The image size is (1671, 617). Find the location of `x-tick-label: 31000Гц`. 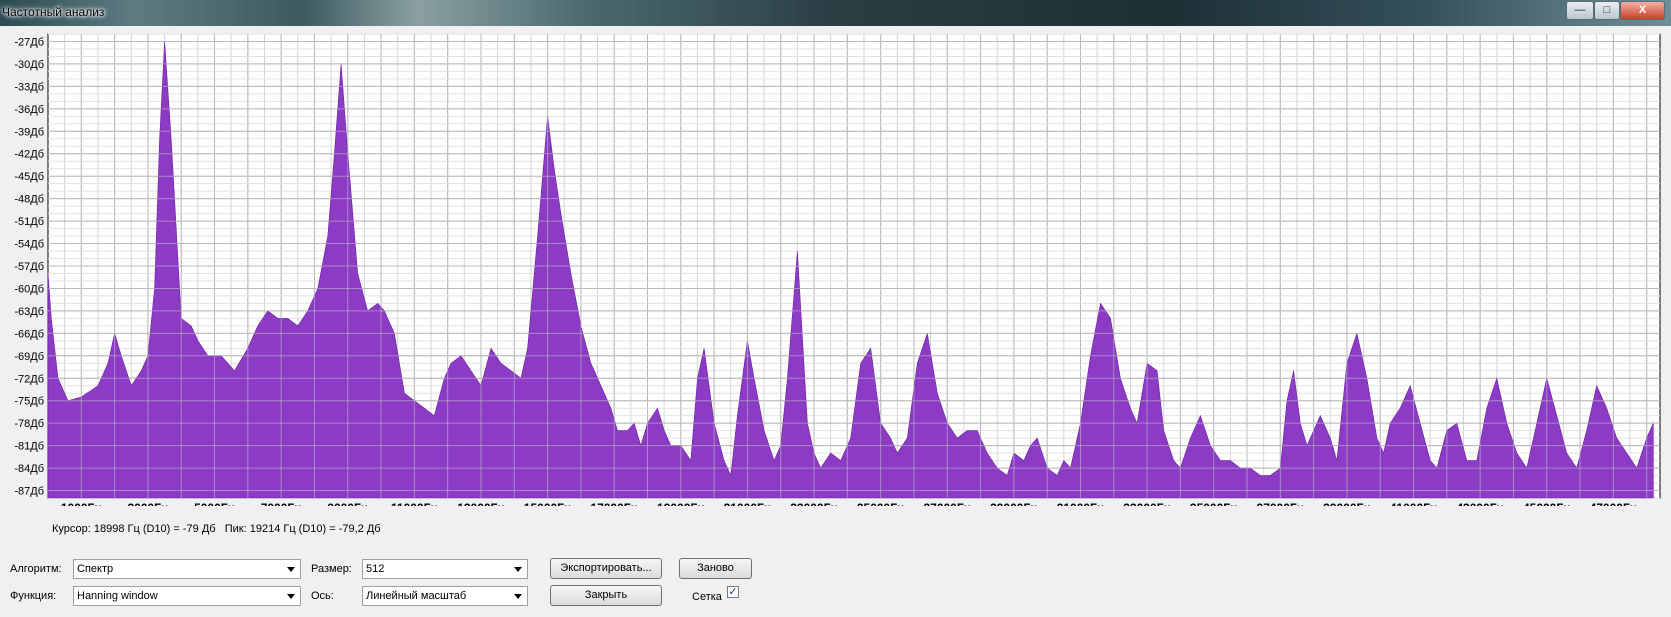

x-tick-label: 31000Гц is located at coordinates (1081, 503).